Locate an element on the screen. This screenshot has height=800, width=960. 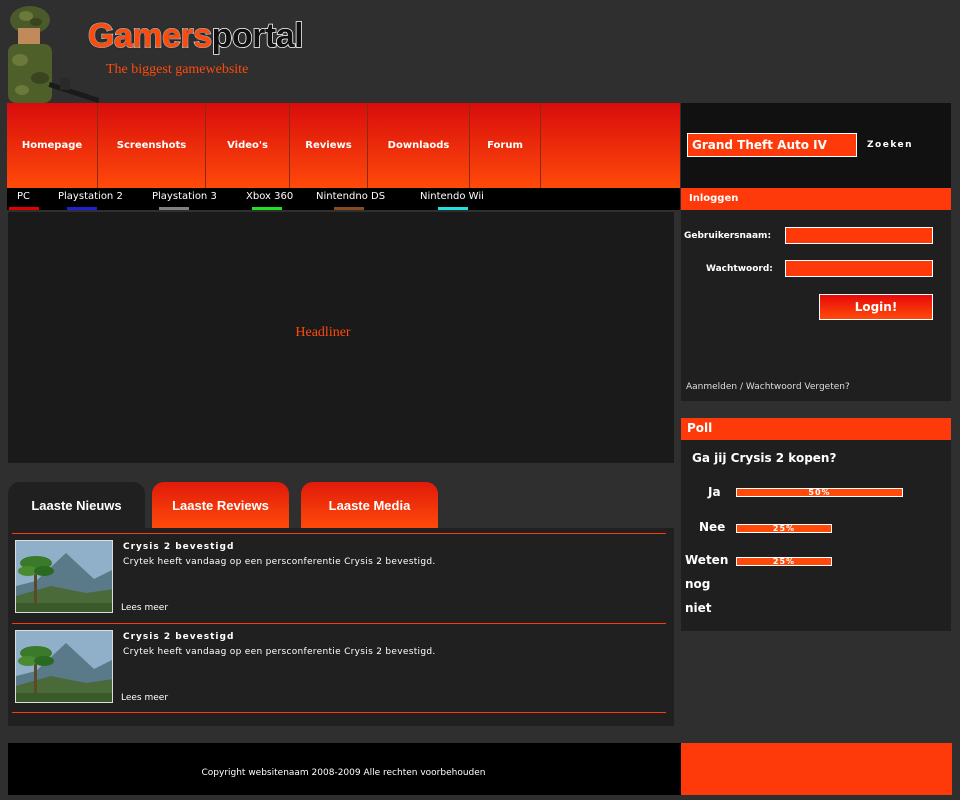
username-label: Gebruikersnaam: is located at coordinates (728, 236).